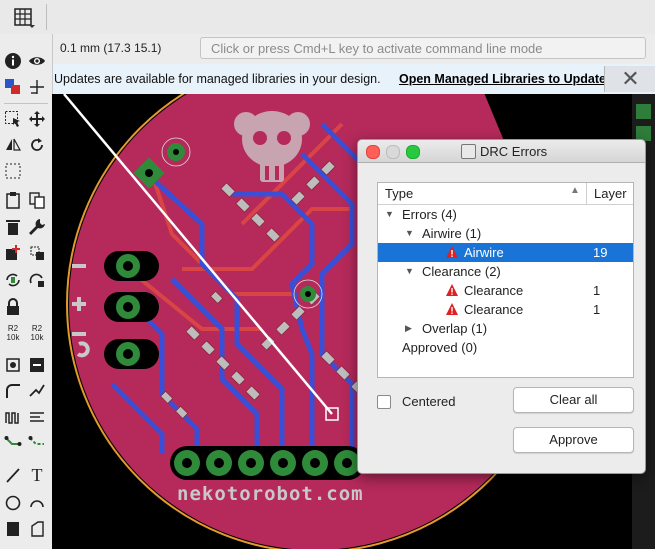 The height and width of the screenshot is (549, 655). What do you see at coordinates (373, 152) in the screenshot?
I see `close-window-button` at bounding box center [373, 152].